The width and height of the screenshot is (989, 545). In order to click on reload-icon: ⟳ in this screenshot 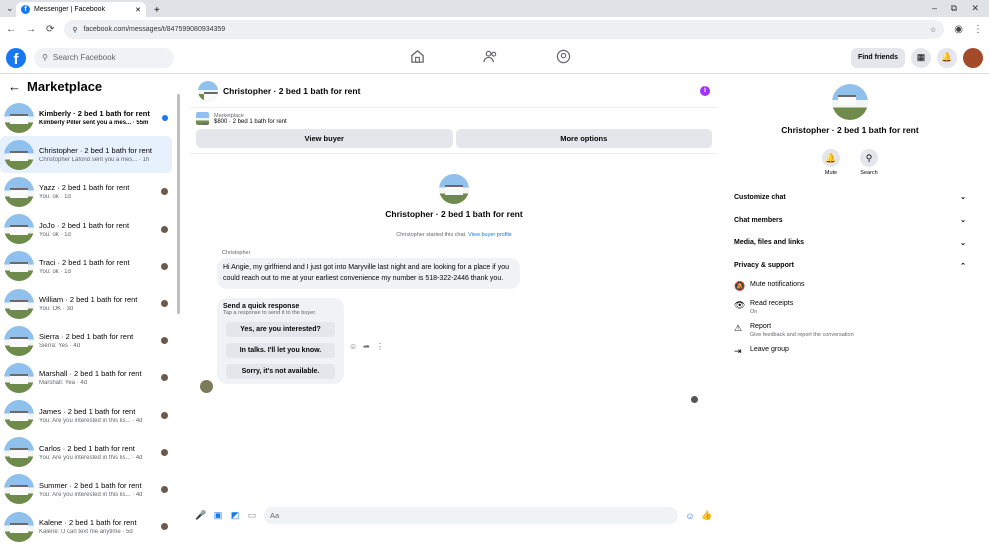, I will do `click(50, 29)`.